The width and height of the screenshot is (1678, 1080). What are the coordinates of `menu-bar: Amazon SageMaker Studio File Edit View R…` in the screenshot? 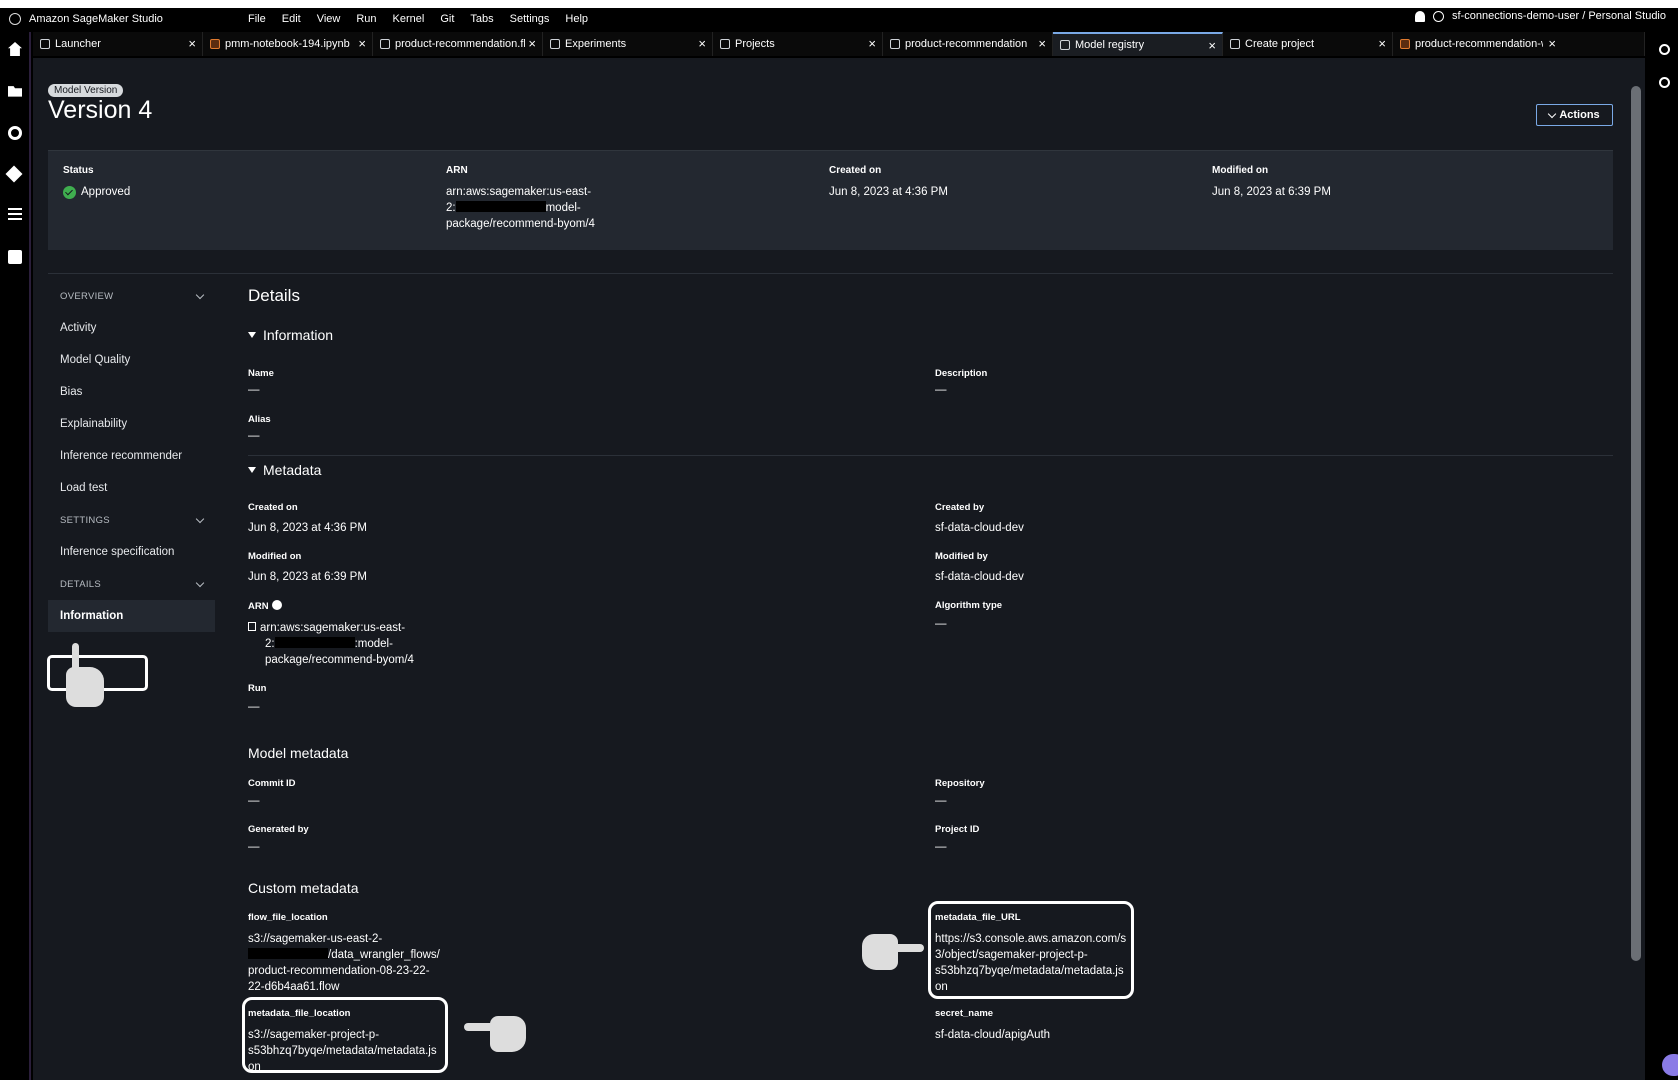 It's located at (839, 19).